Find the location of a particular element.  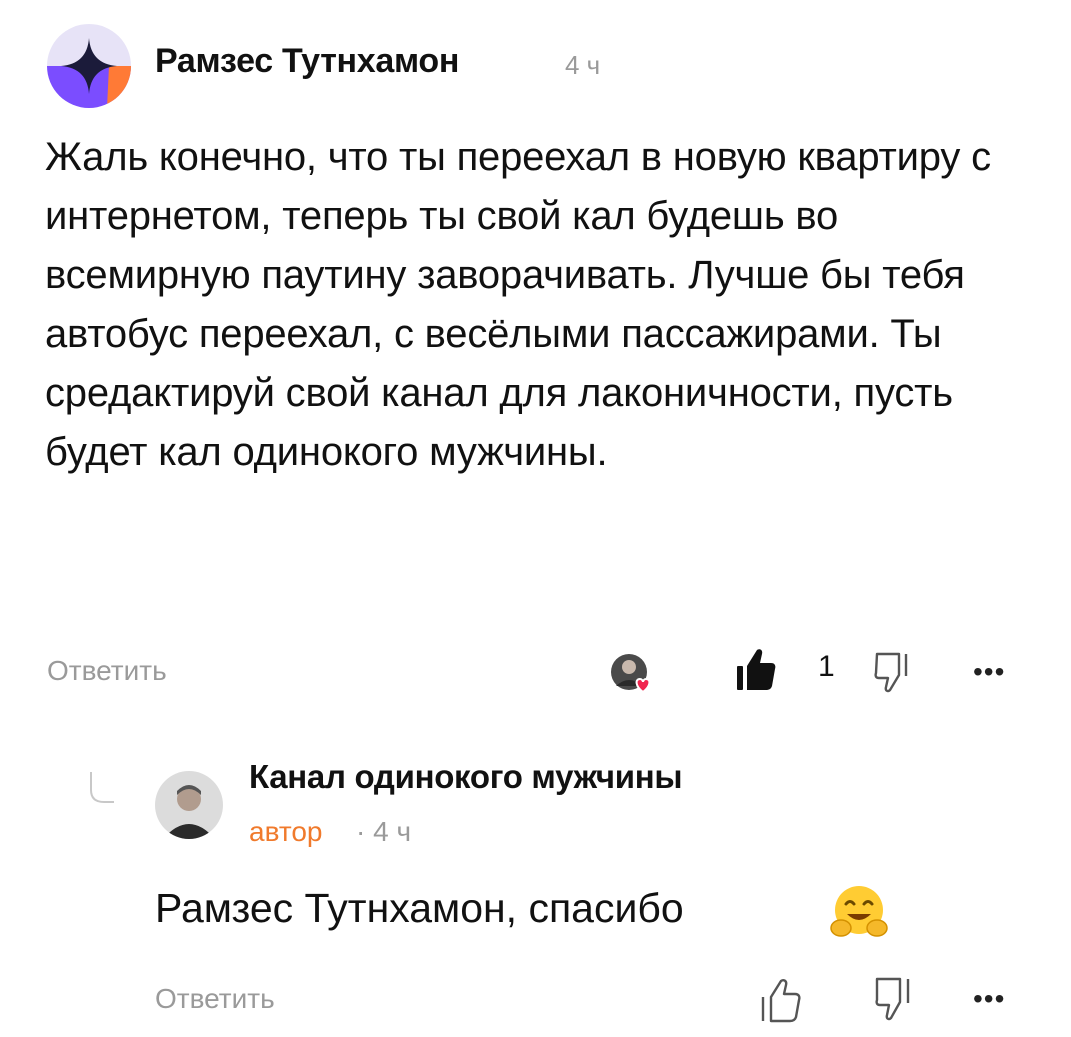

author-avatar is located at coordinates (89, 66).